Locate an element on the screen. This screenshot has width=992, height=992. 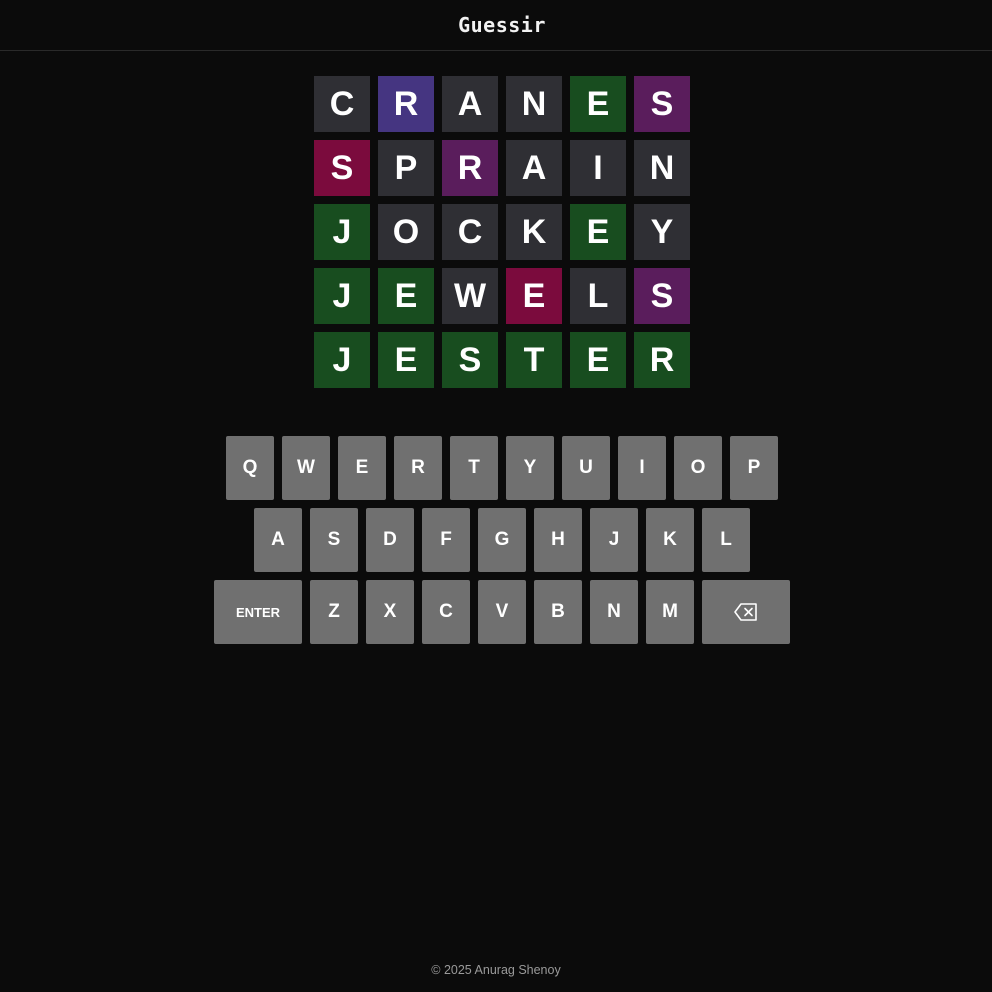
tile-r1-c3: A is located at coordinates (470, 104).